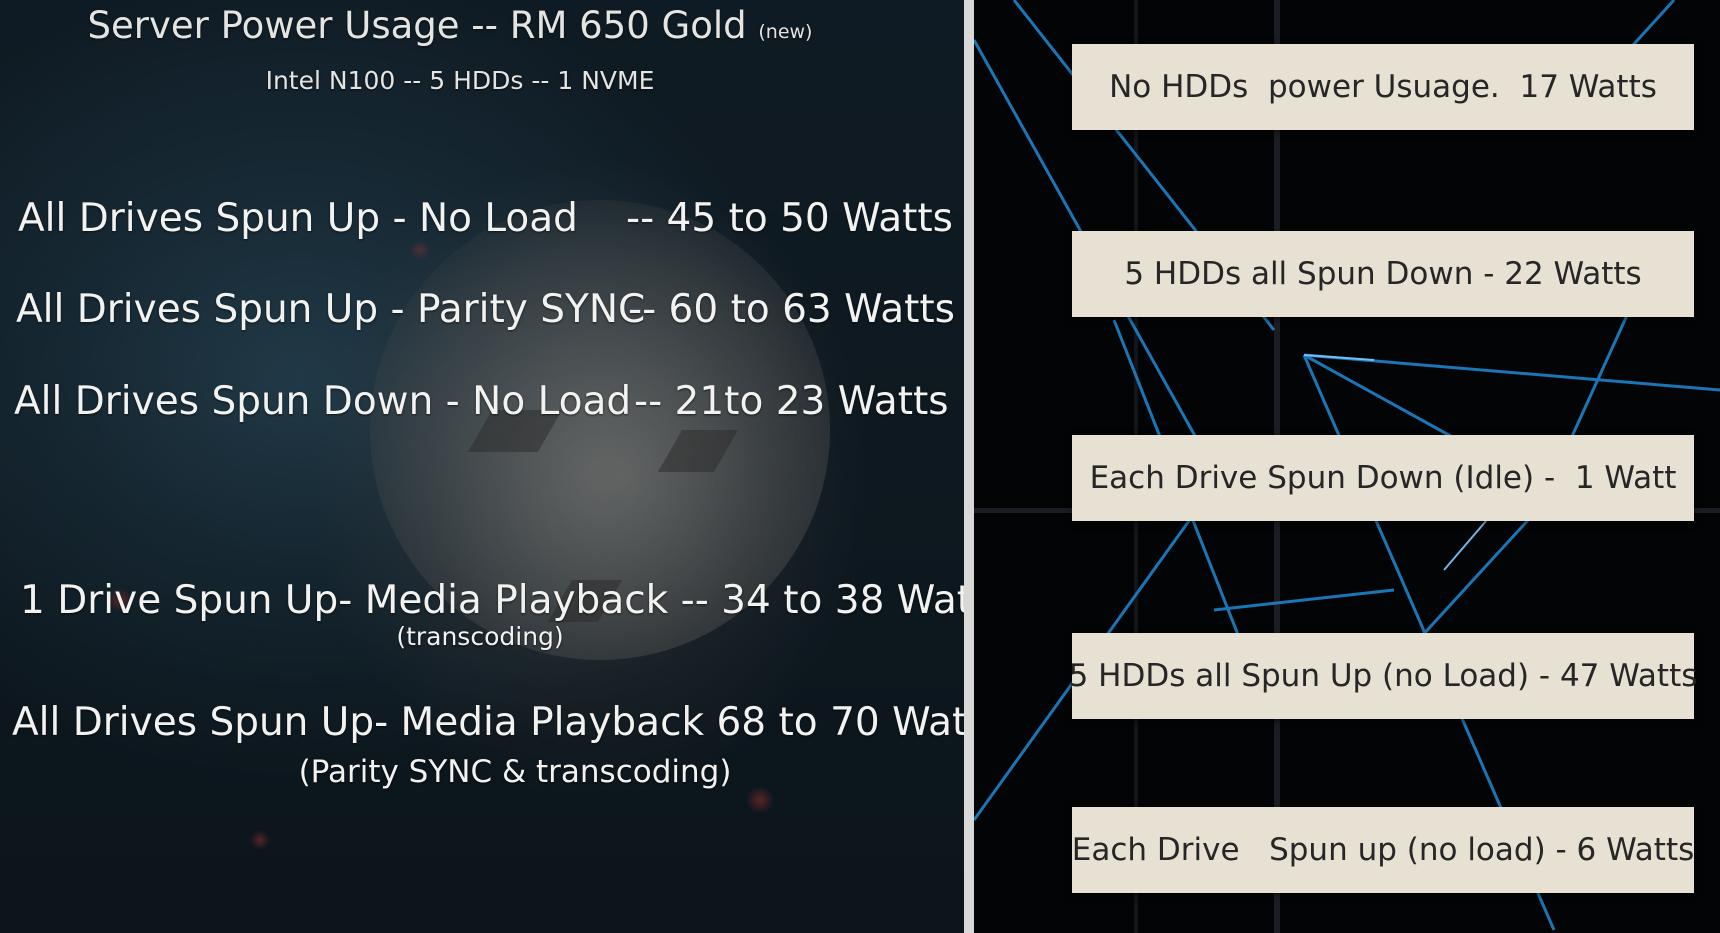 The image size is (1720, 933). Describe the element at coordinates (480, 636) in the screenshot. I see `usage-row-4-note: (transcoding)` at that location.